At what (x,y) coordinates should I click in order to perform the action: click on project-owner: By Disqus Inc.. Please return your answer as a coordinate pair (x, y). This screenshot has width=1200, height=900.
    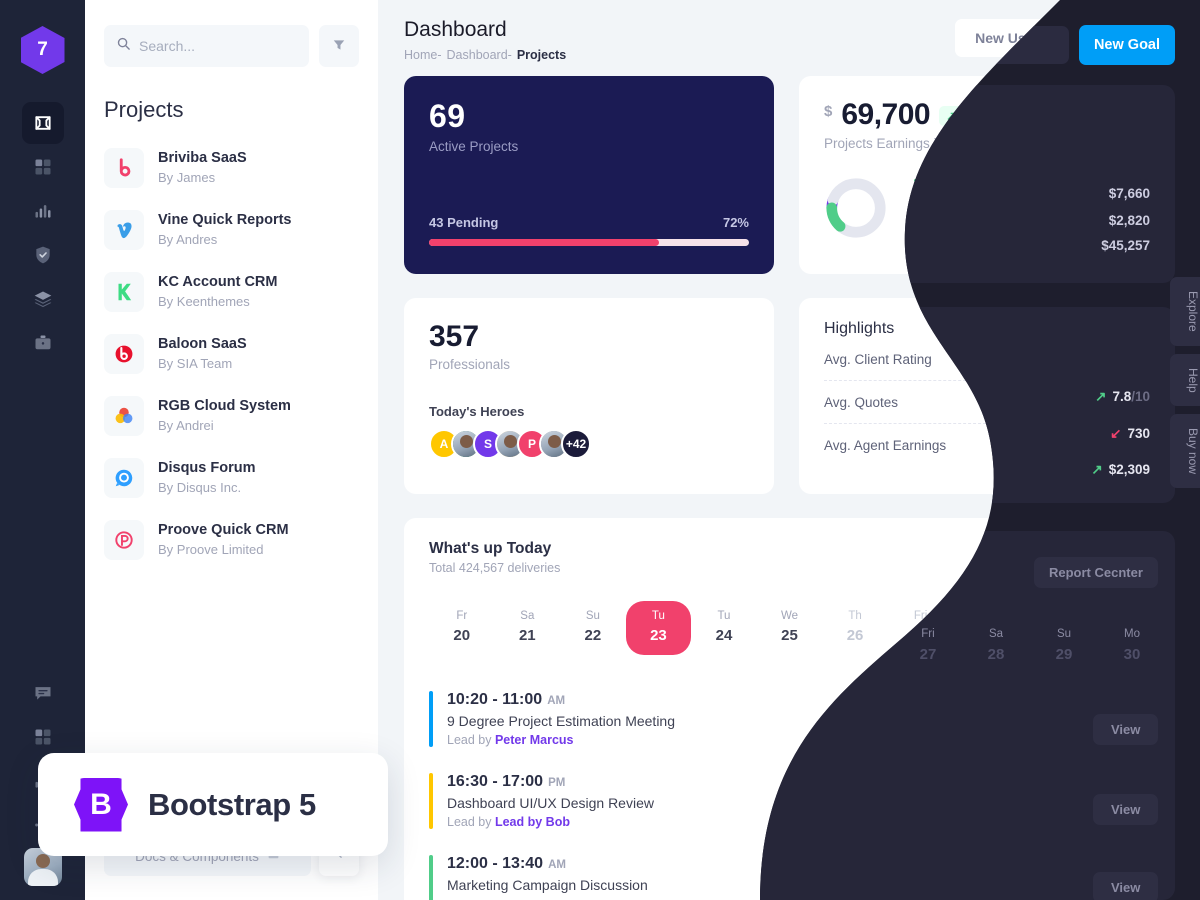
    Looking at the image, I should click on (200, 487).